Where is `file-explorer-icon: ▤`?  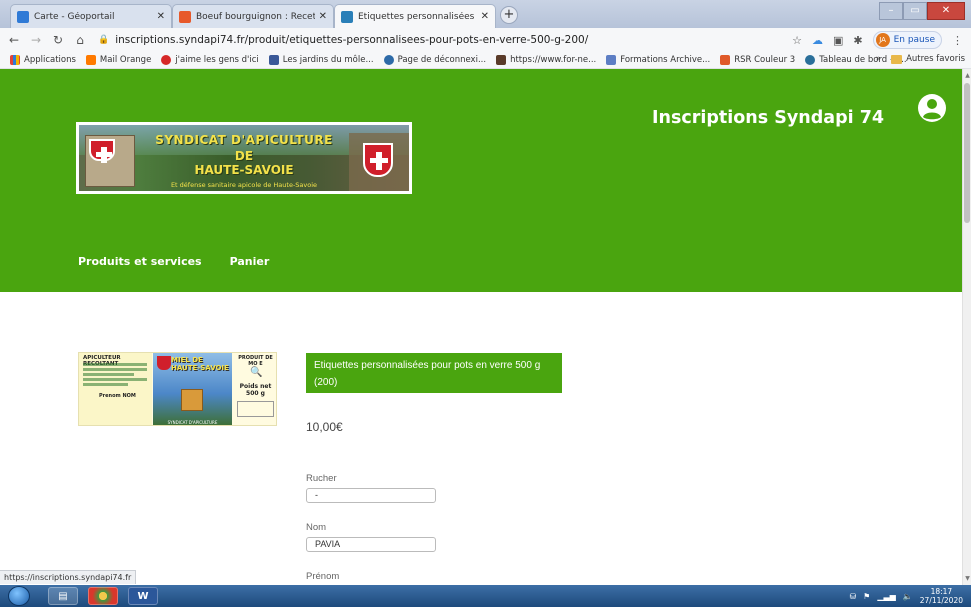 file-explorer-icon: ▤ is located at coordinates (63, 596).